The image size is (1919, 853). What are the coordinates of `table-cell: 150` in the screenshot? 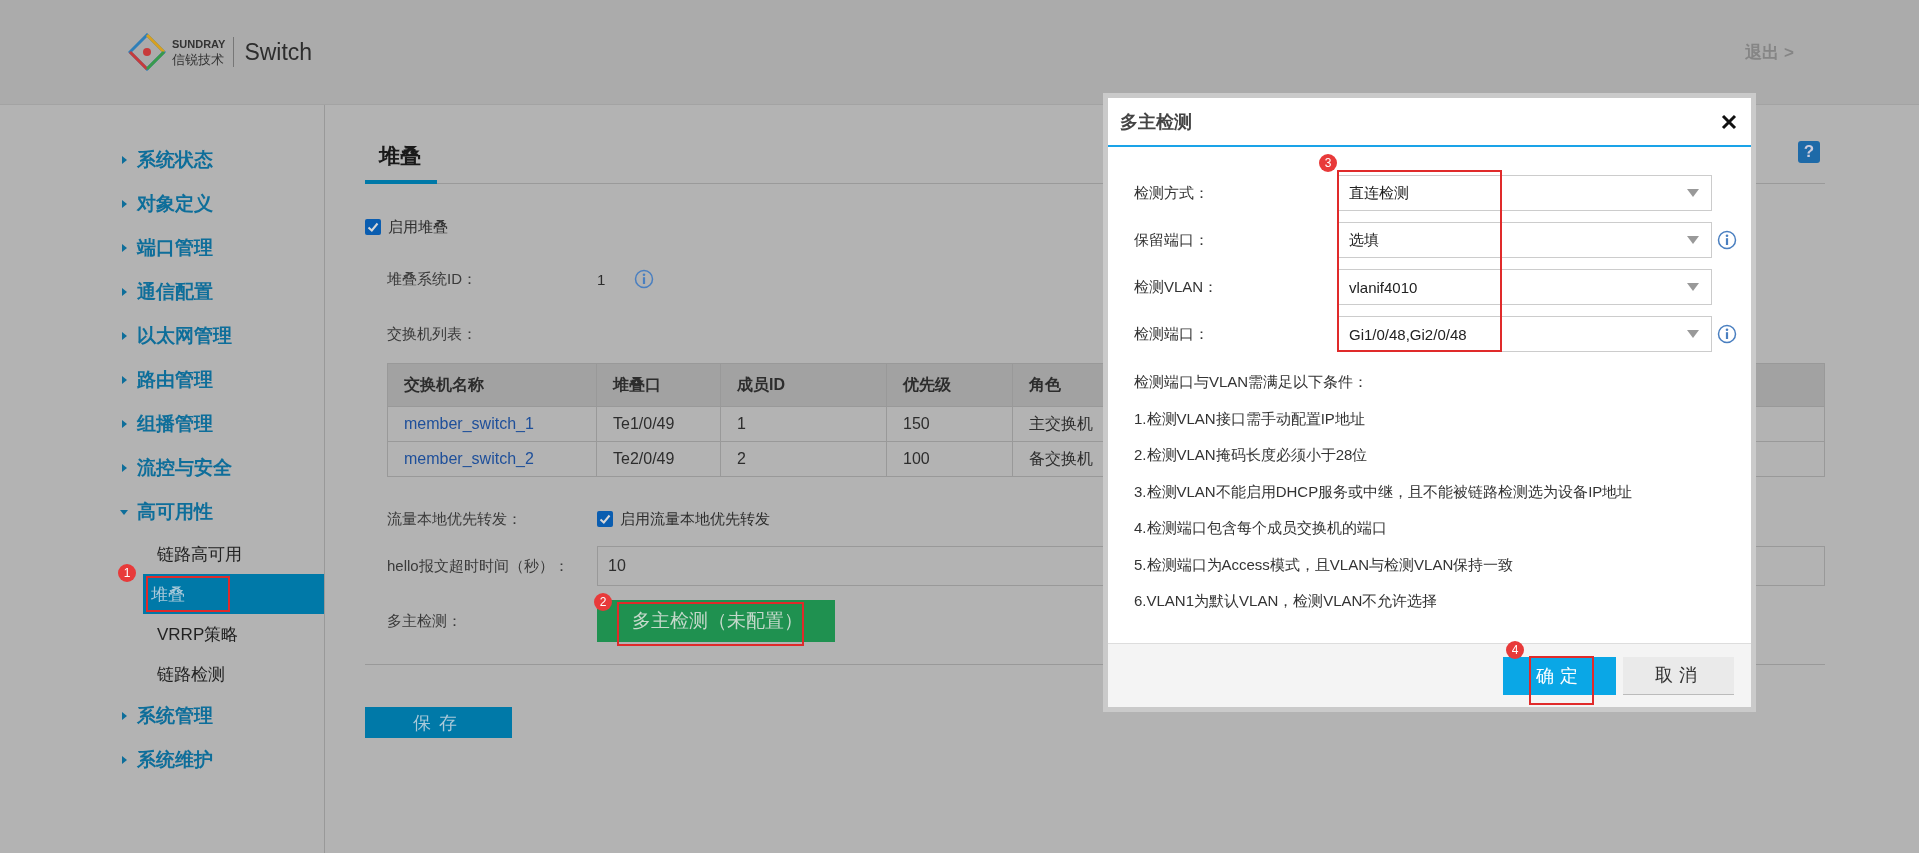 It's located at (949, 424).